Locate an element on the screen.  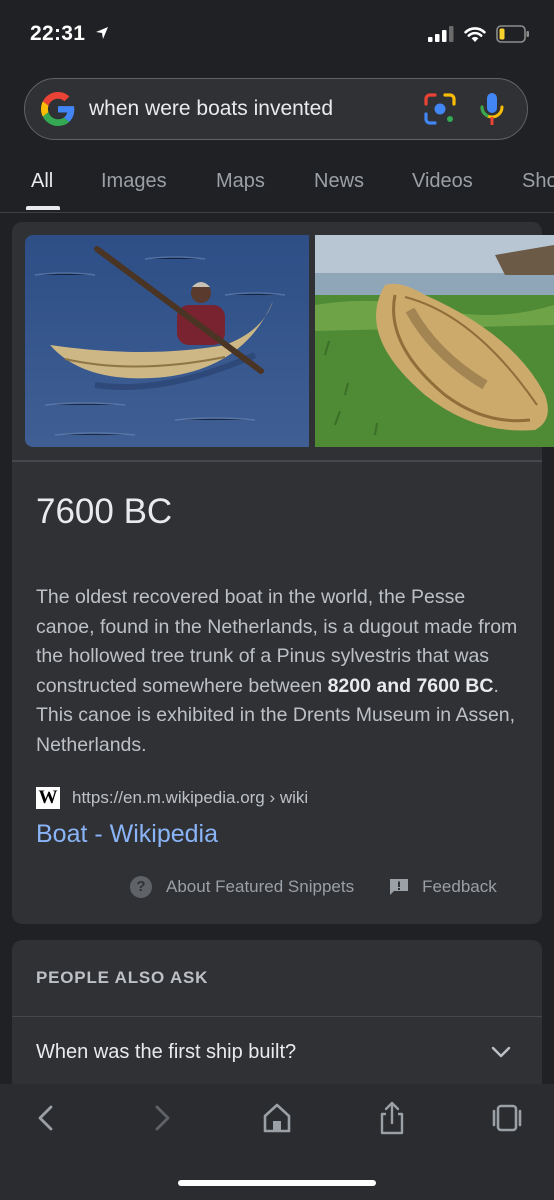
tab-news: News is located at coordinates (339, 181).